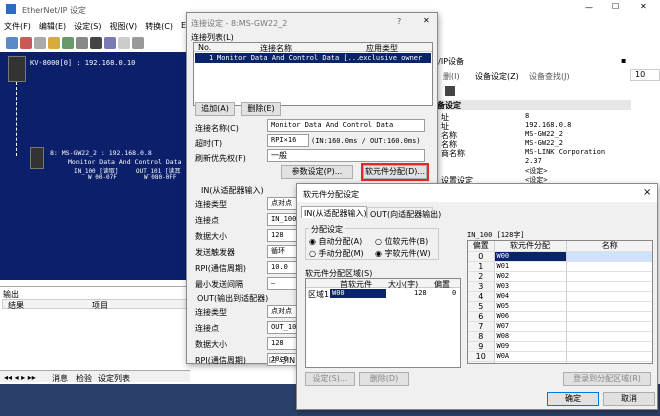 This screenshot has width=660, height=416. Describe the element at coordinates (52, 27) in the screenshot. I see `menu-item: 编辑(E)` at that location.